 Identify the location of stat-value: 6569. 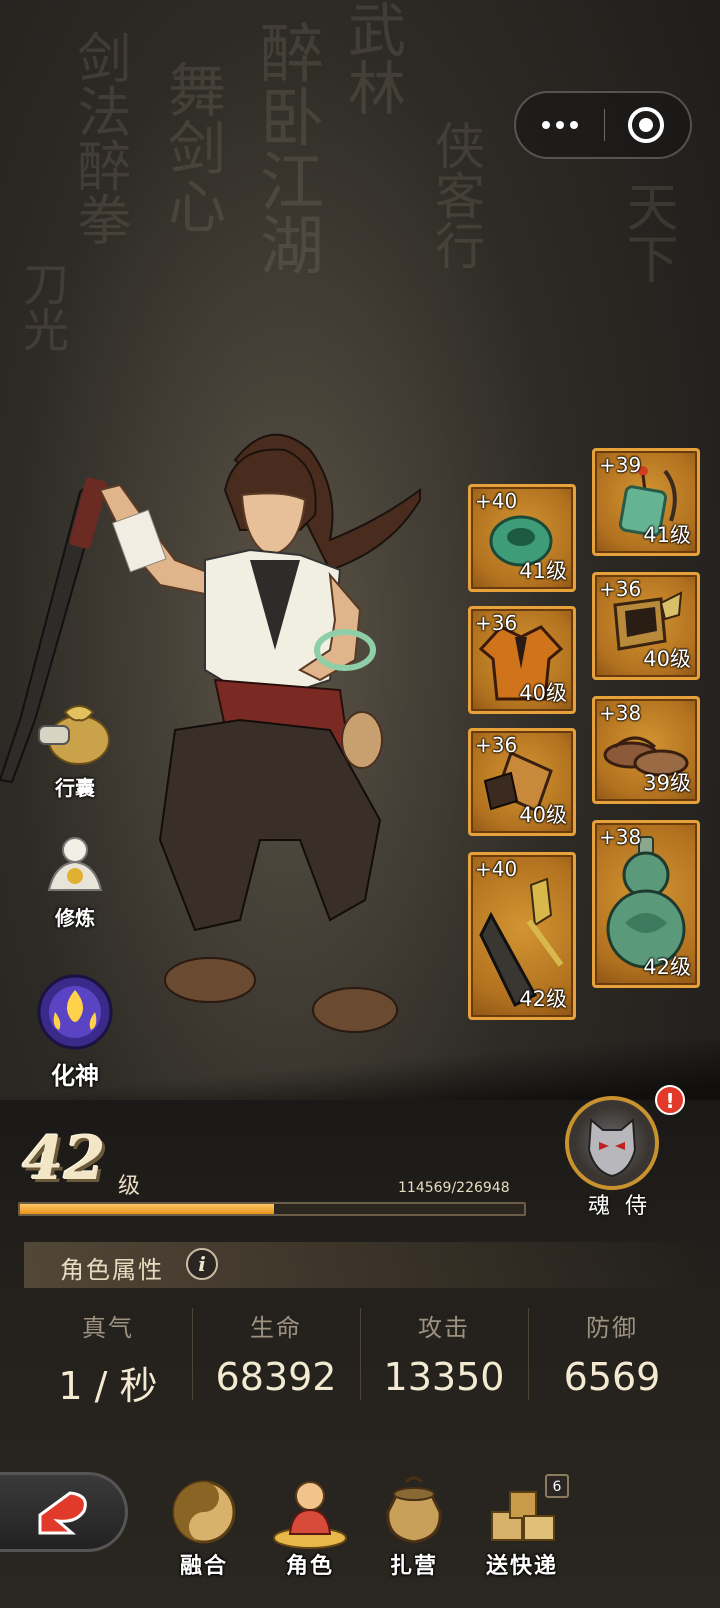
(612, 1377).